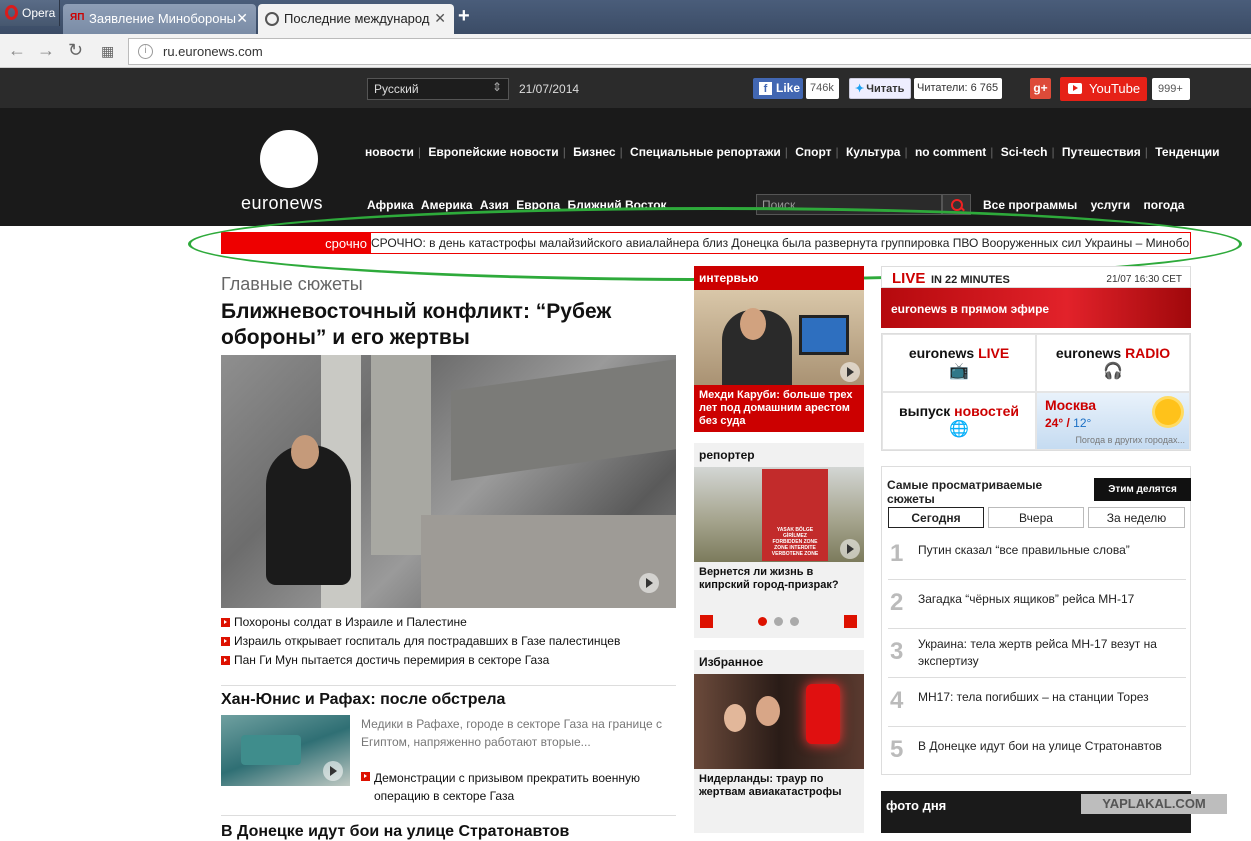 The height and width of the screenshot is (841, 1251). What do you see at coordinates (389, 152) in the screenshot?
I see `nav-item: новости` at bounding box center [389, 152].